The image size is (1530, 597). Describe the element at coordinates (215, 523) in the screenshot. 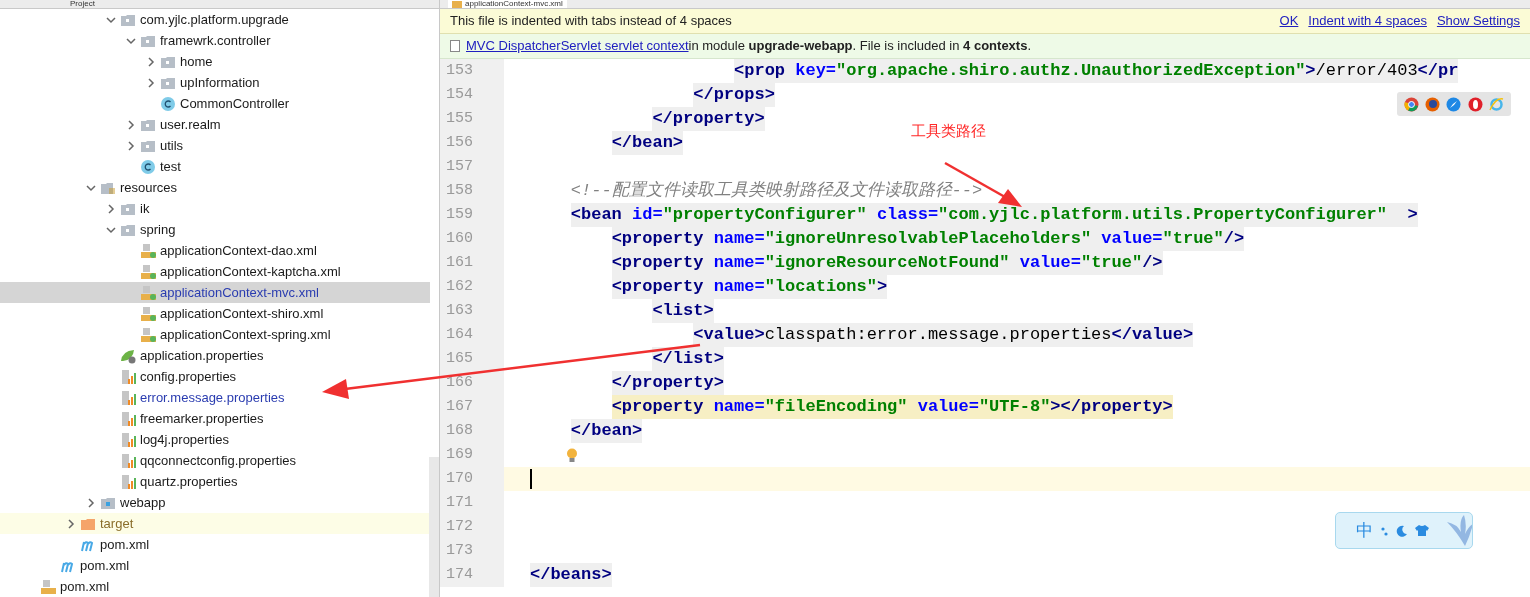

I see `tree-item: target` at that location.